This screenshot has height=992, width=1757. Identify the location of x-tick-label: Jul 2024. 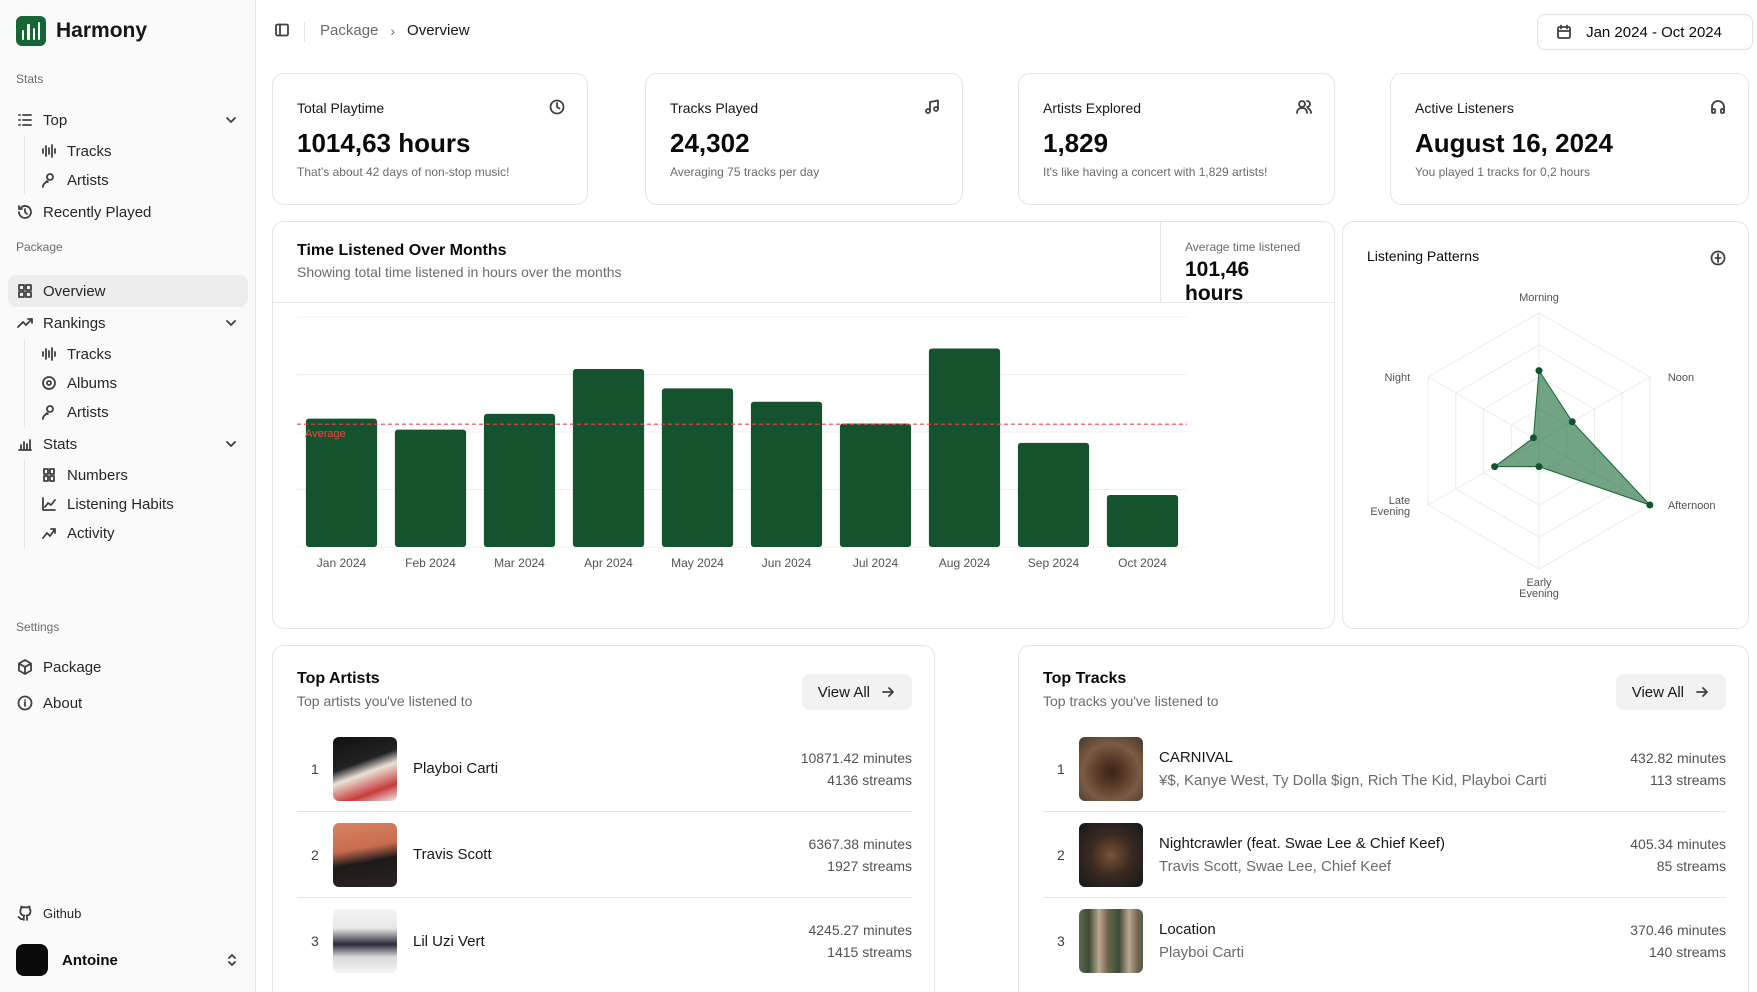
(876, 563).